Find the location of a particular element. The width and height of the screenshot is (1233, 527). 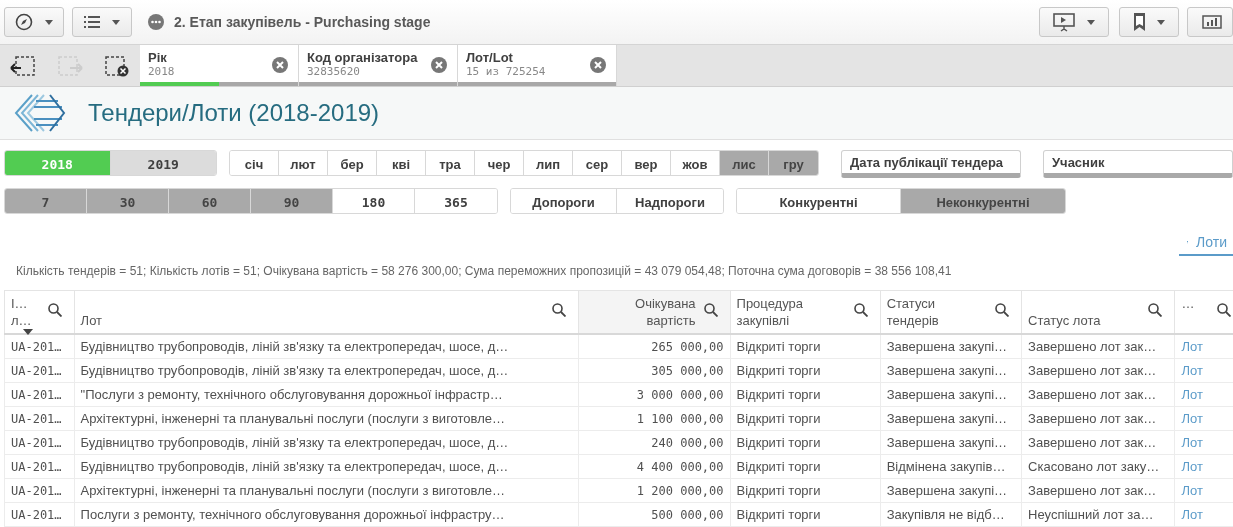

filter-option: Конкурентні is located at coordinates (819, 201).